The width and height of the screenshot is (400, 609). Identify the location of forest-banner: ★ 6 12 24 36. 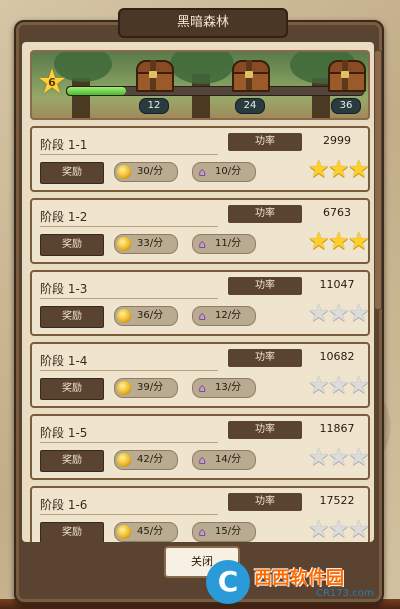
(200, 85).